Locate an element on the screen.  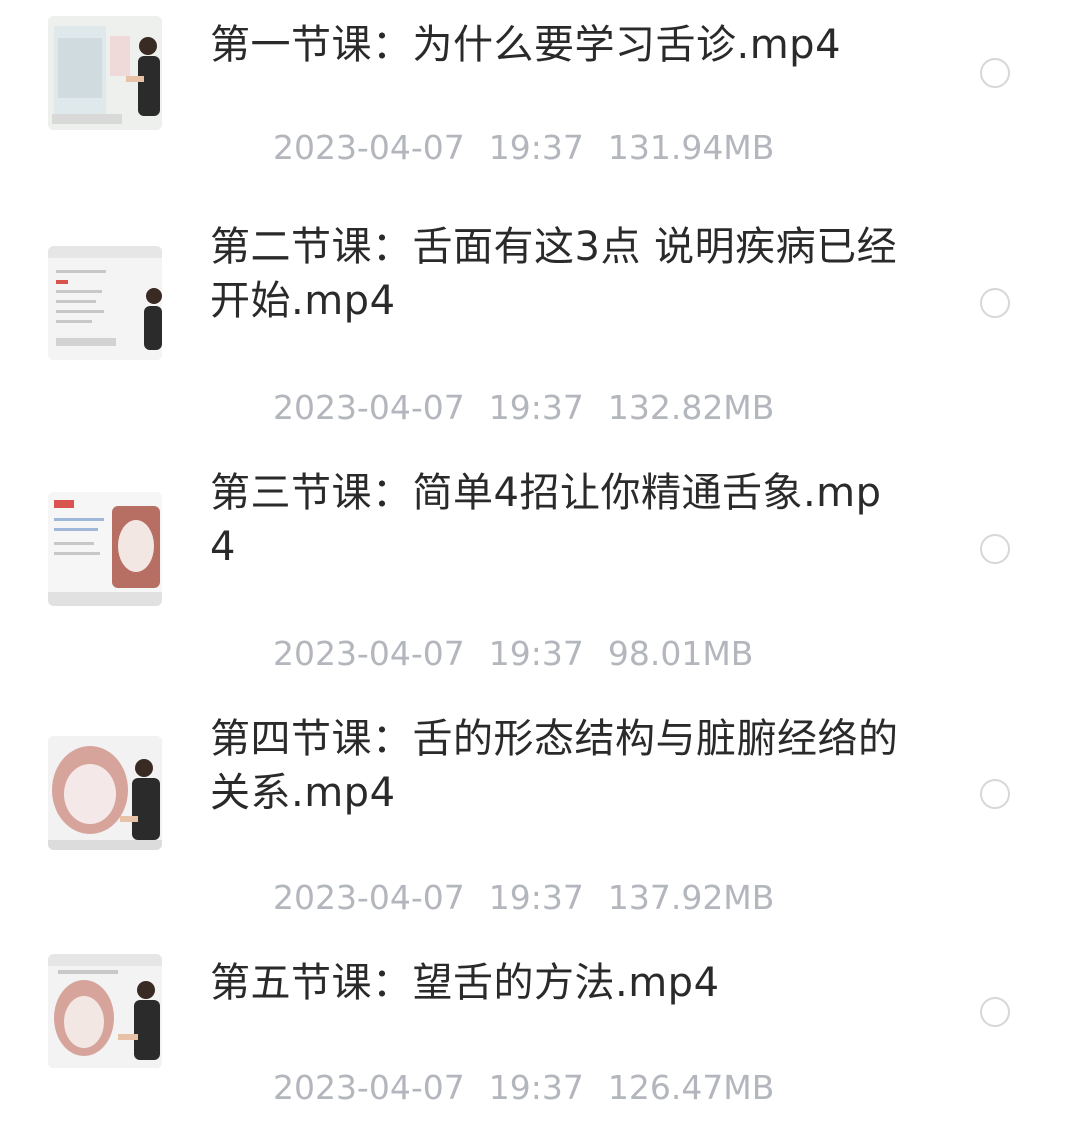
file-name: 第四节课：舌的形态结构与脏腑经络的关系.mp4 is located at coordinates (555, 766).